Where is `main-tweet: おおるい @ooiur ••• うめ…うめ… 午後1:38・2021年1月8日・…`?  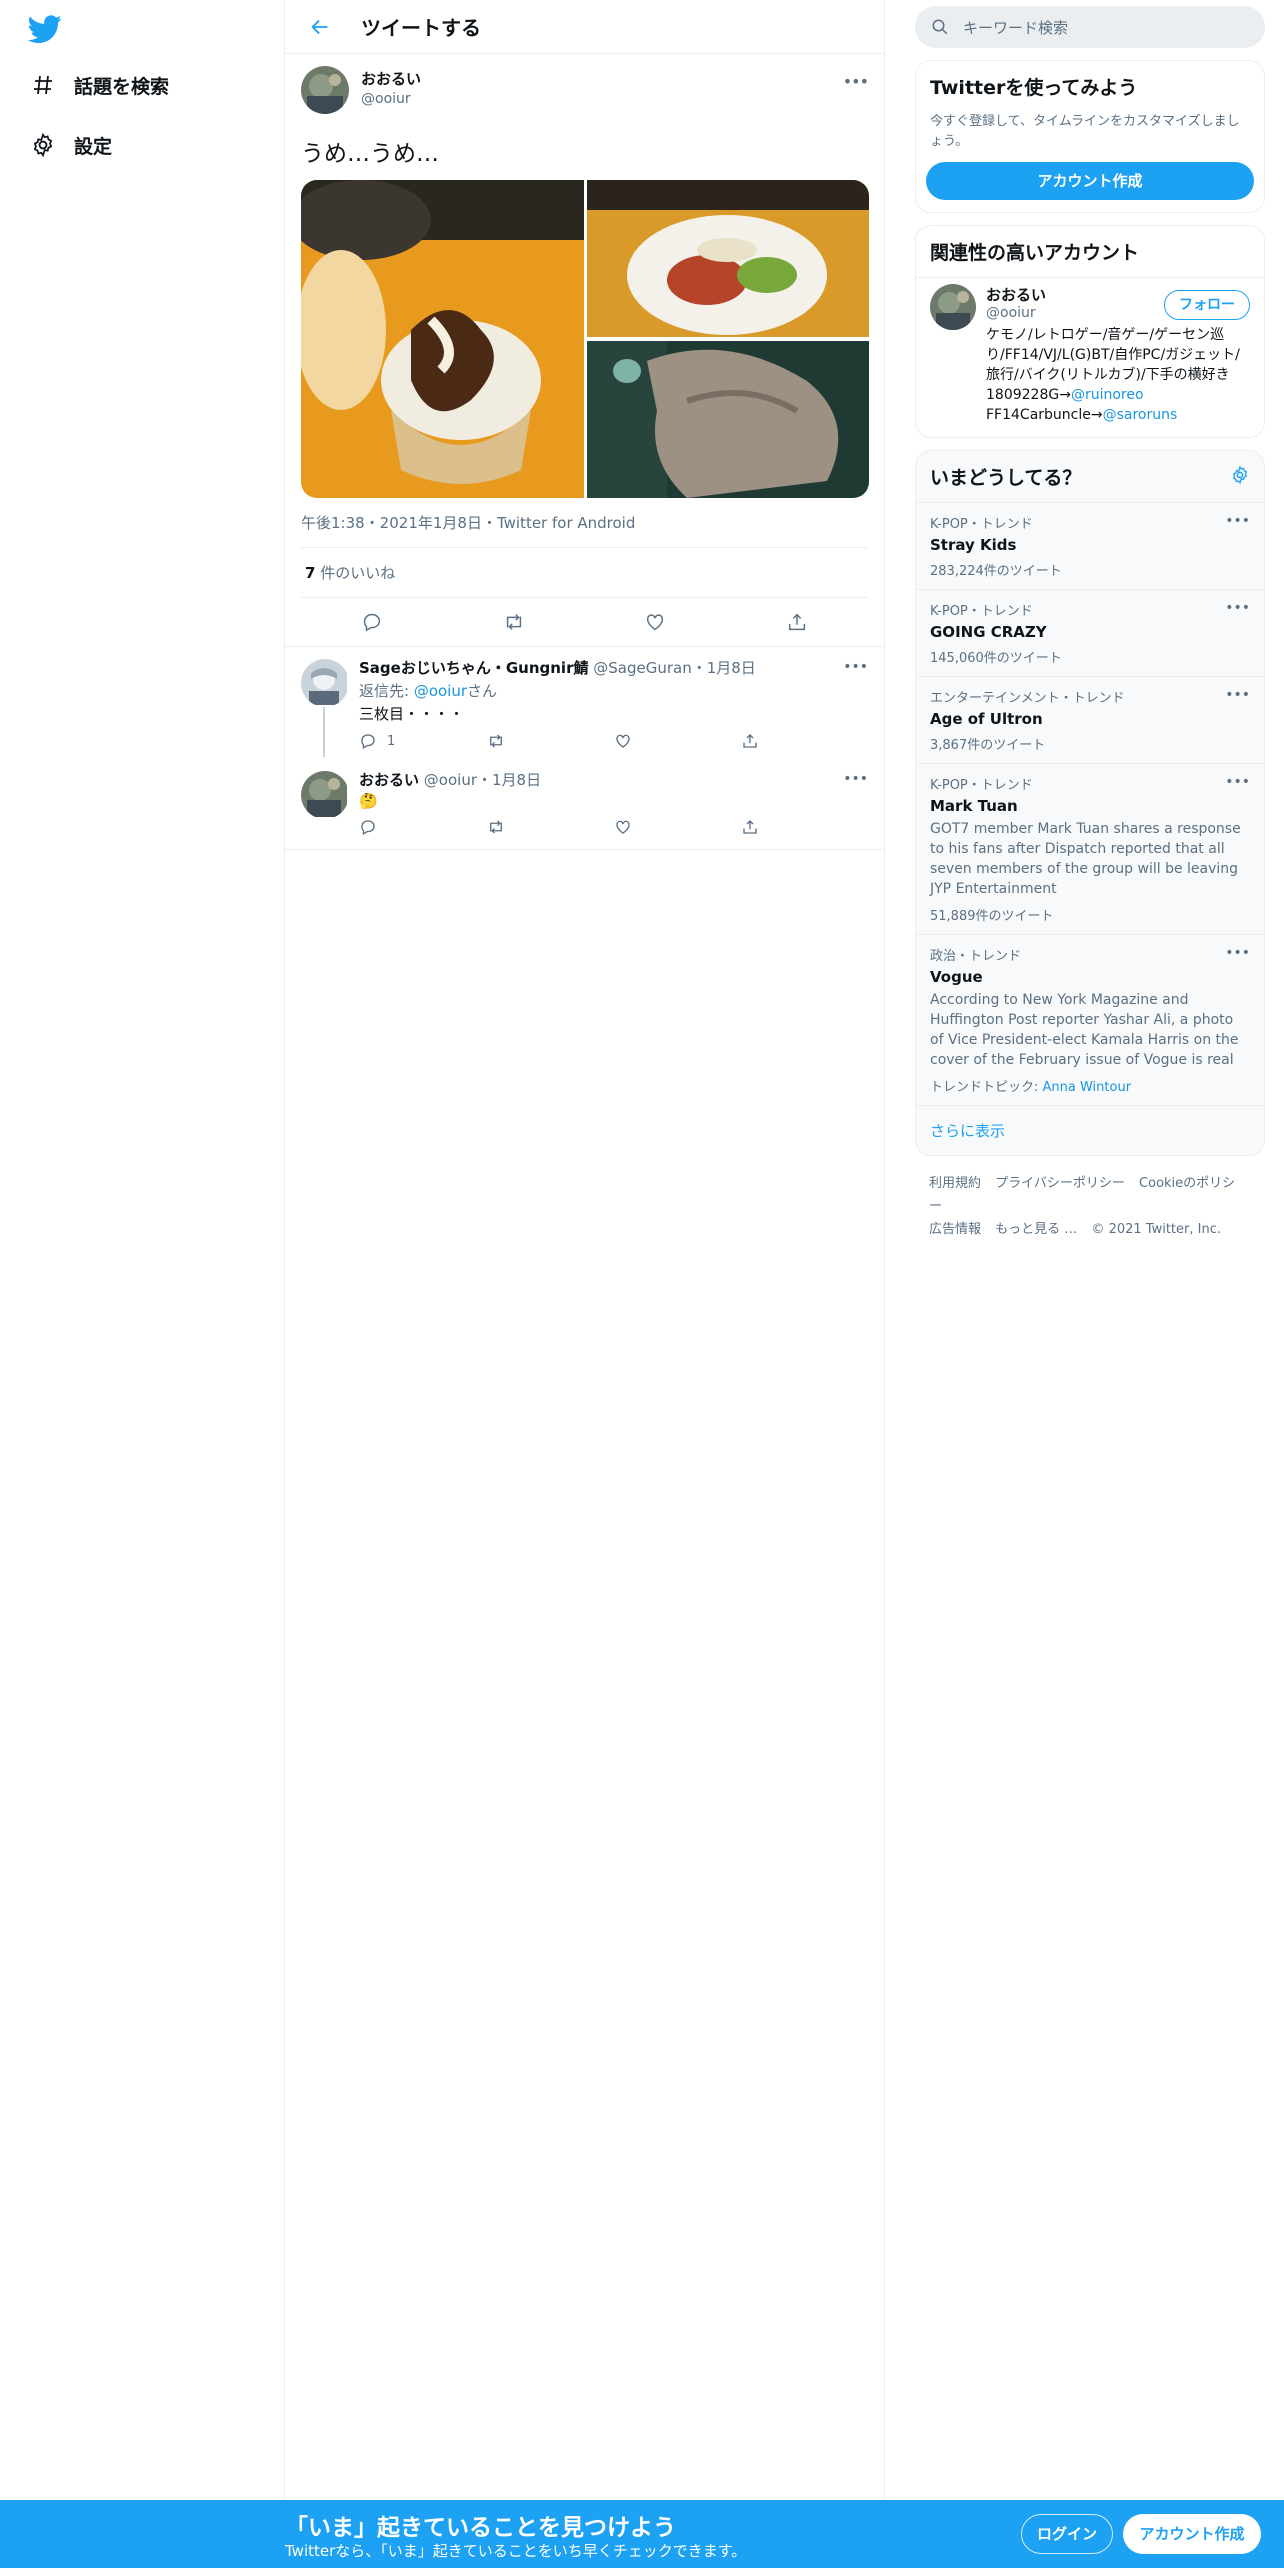
main-tweet: おおるい @ooiur ••• うめ…うめ… 午後1:38・2021年1月8日・… is located at coordinates (584, 350).